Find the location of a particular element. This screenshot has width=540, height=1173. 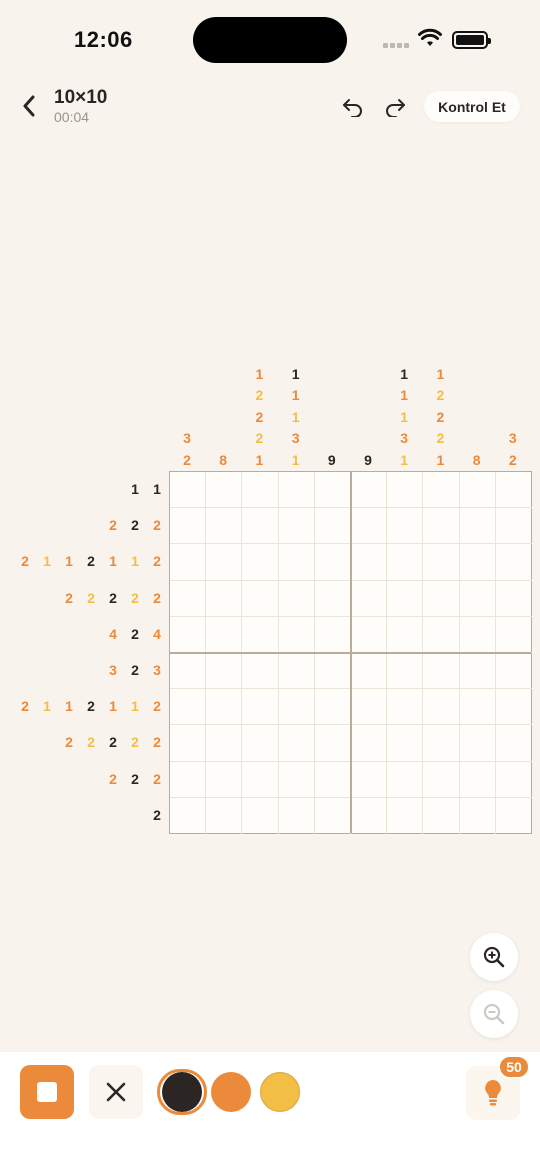

zoom-out-button is located at coordinates (494, 1014).